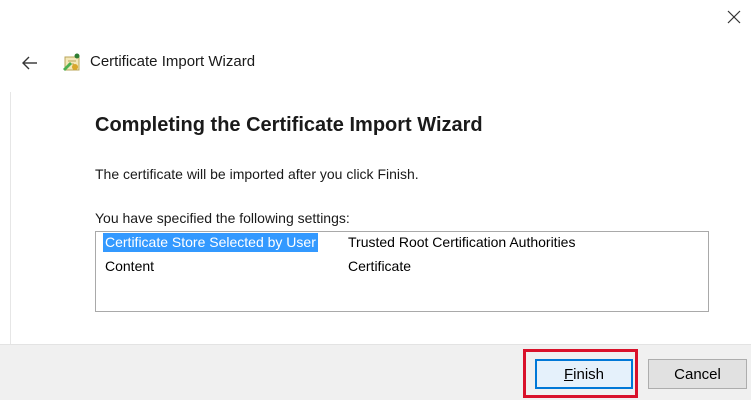  I want to click on back-button, so click(30, 63).